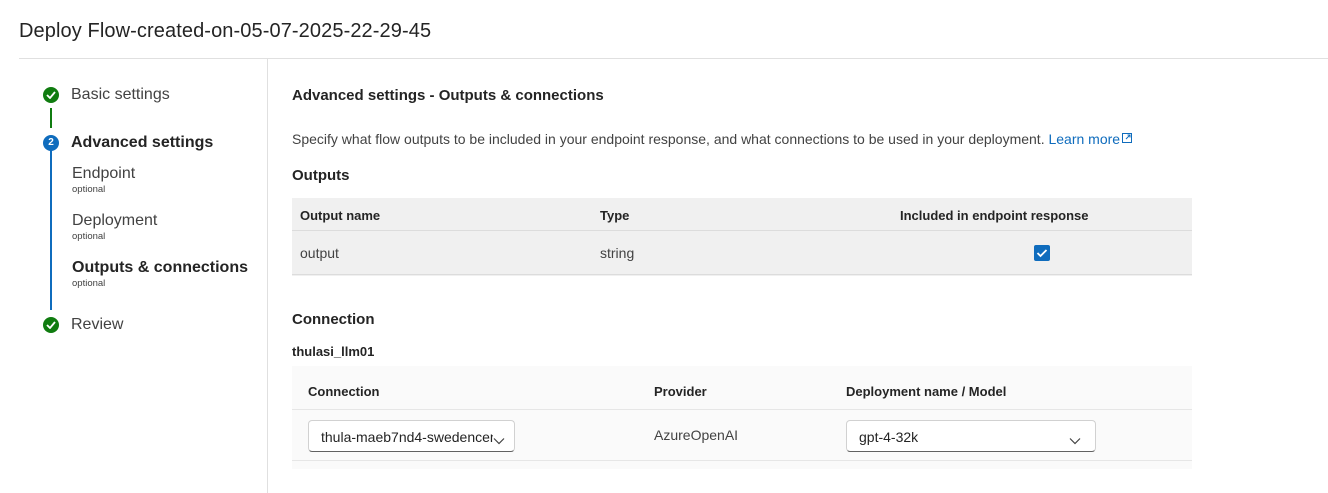 This screenshot has width=1328, height=493. Describe the element at coordinates (742, 253) in the screenshot. I see `table-row: output string` at that location.